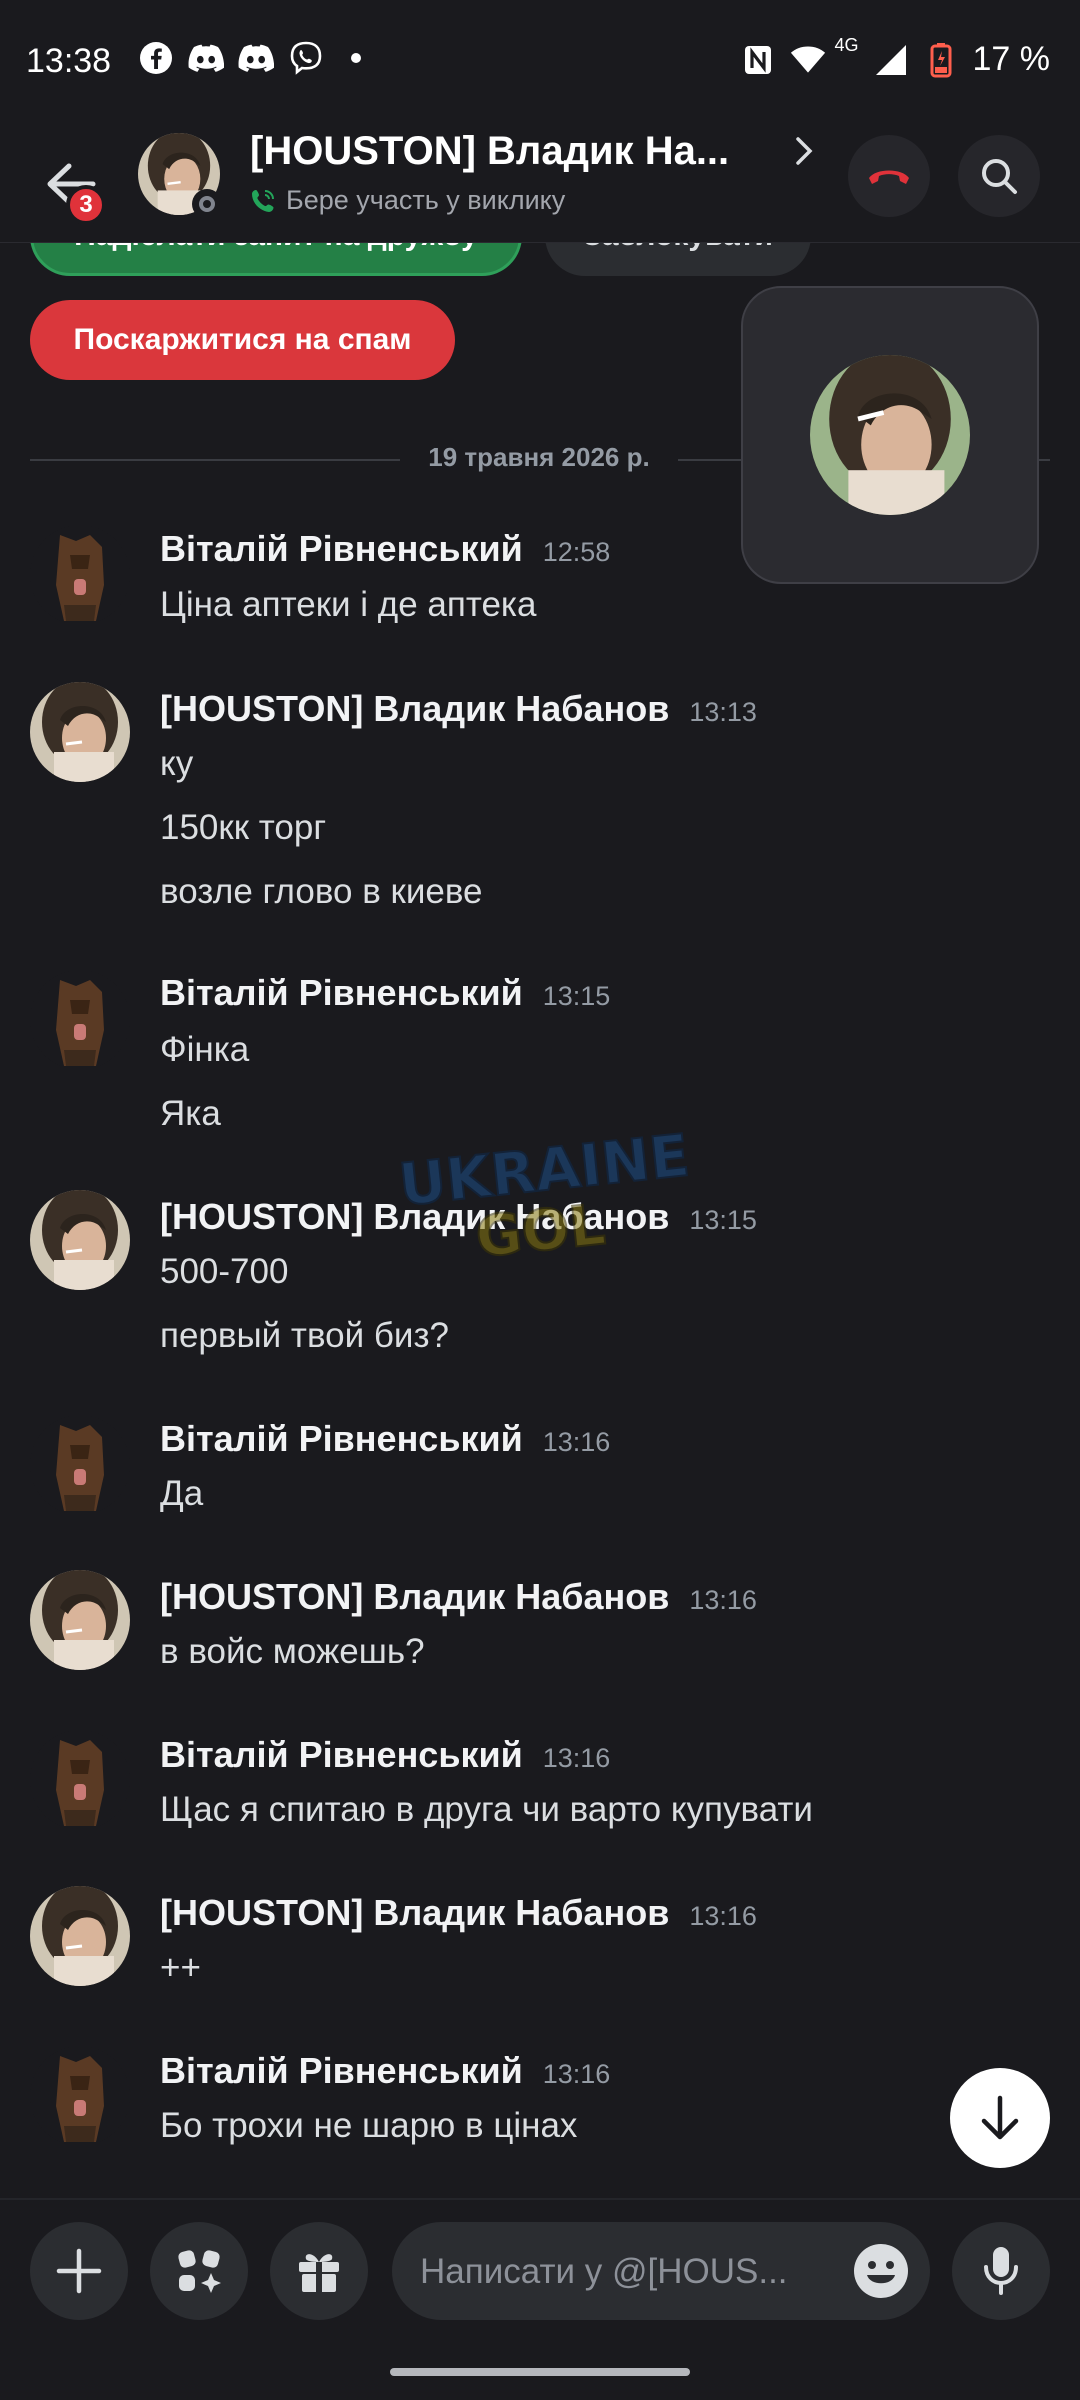  What do you see at coordinates (804, 153) in the screenshot?
I see `chevron-right-icon` at bounding box center [804, 153].